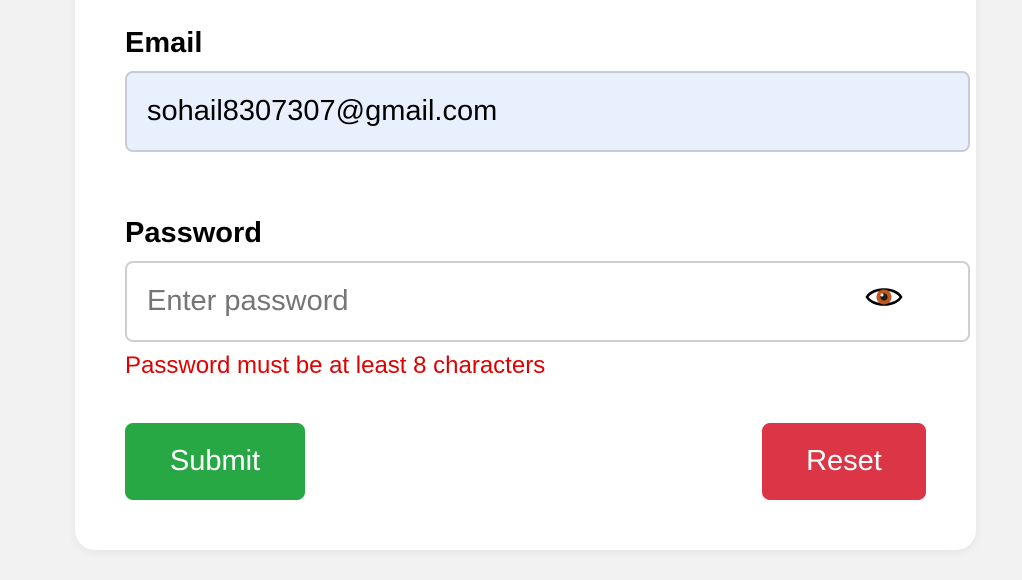  I want to click on password-field, so click(547, 301).